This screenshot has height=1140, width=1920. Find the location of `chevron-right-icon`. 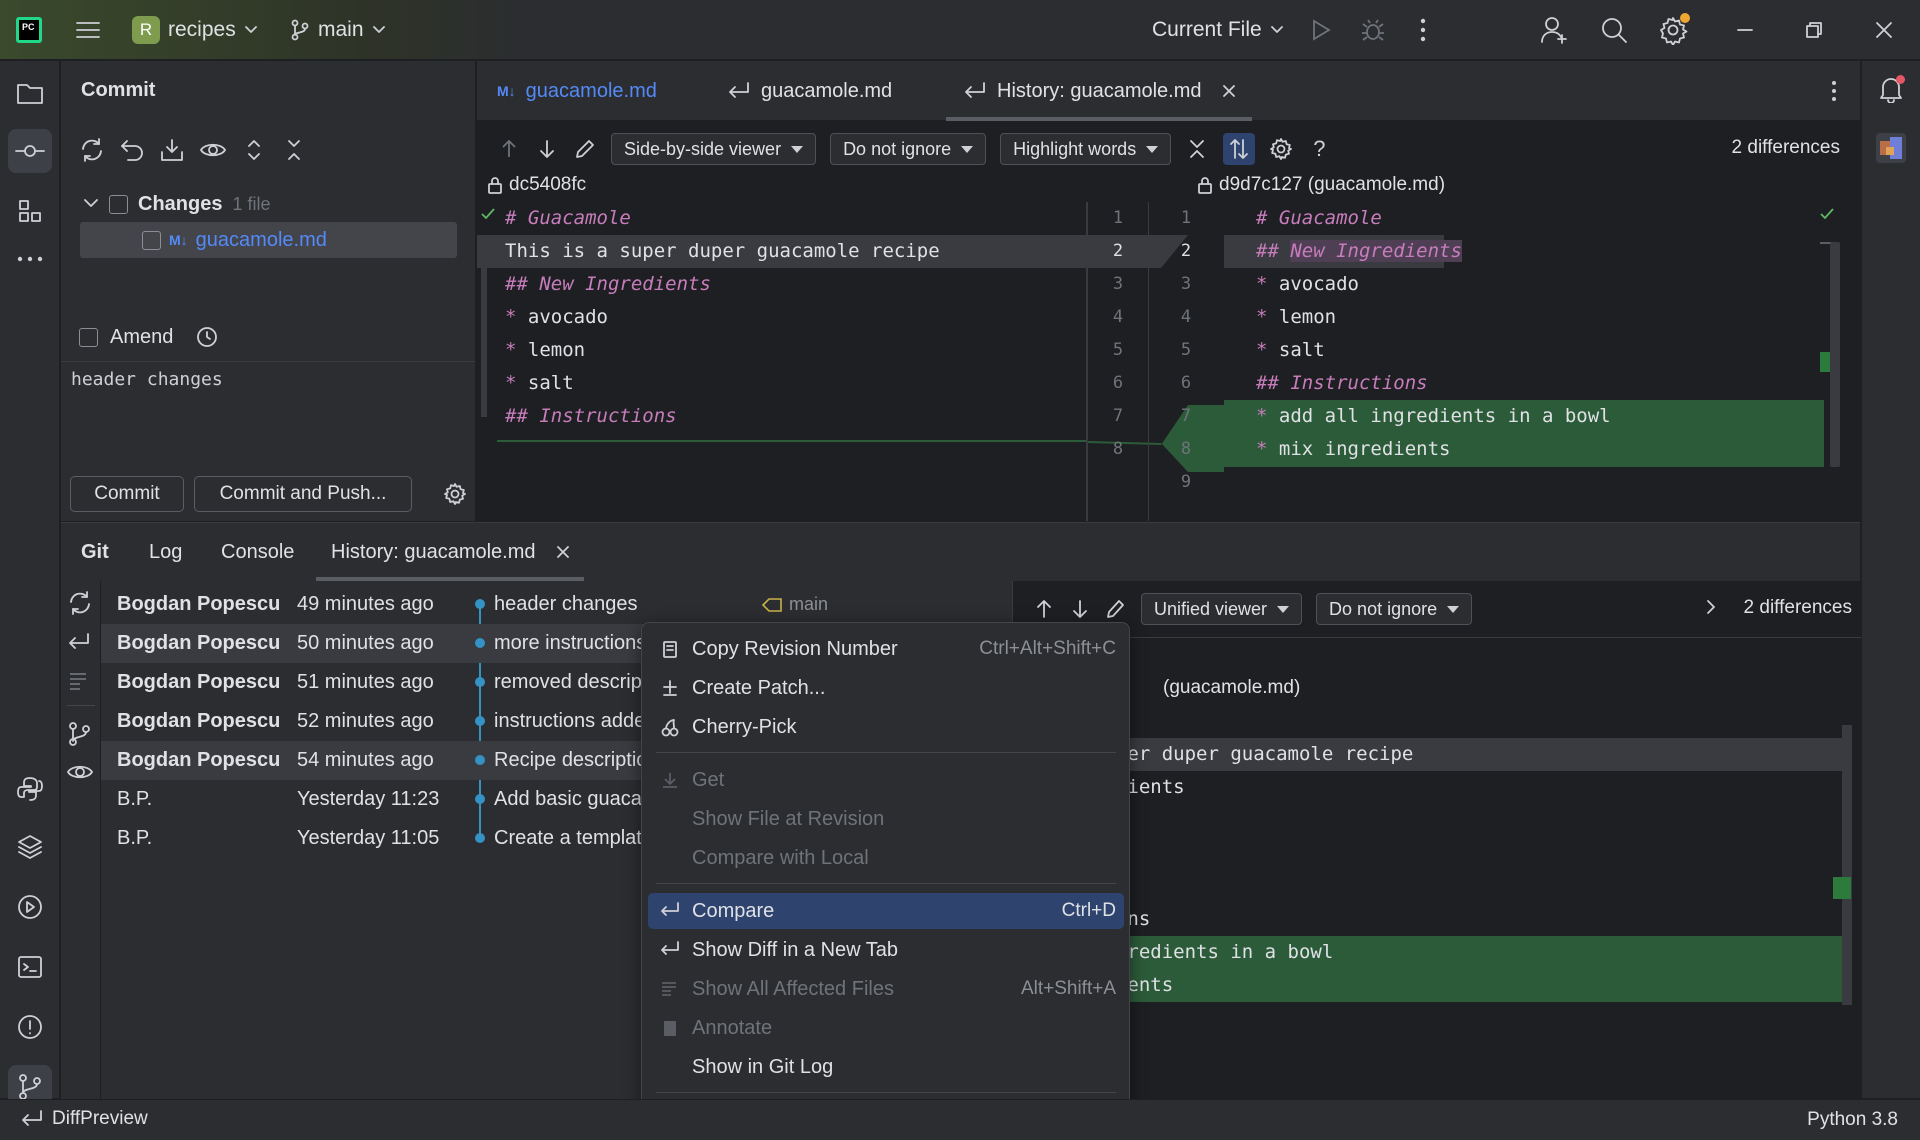

chevron-right-icon is located at coordinates (1711, 607).